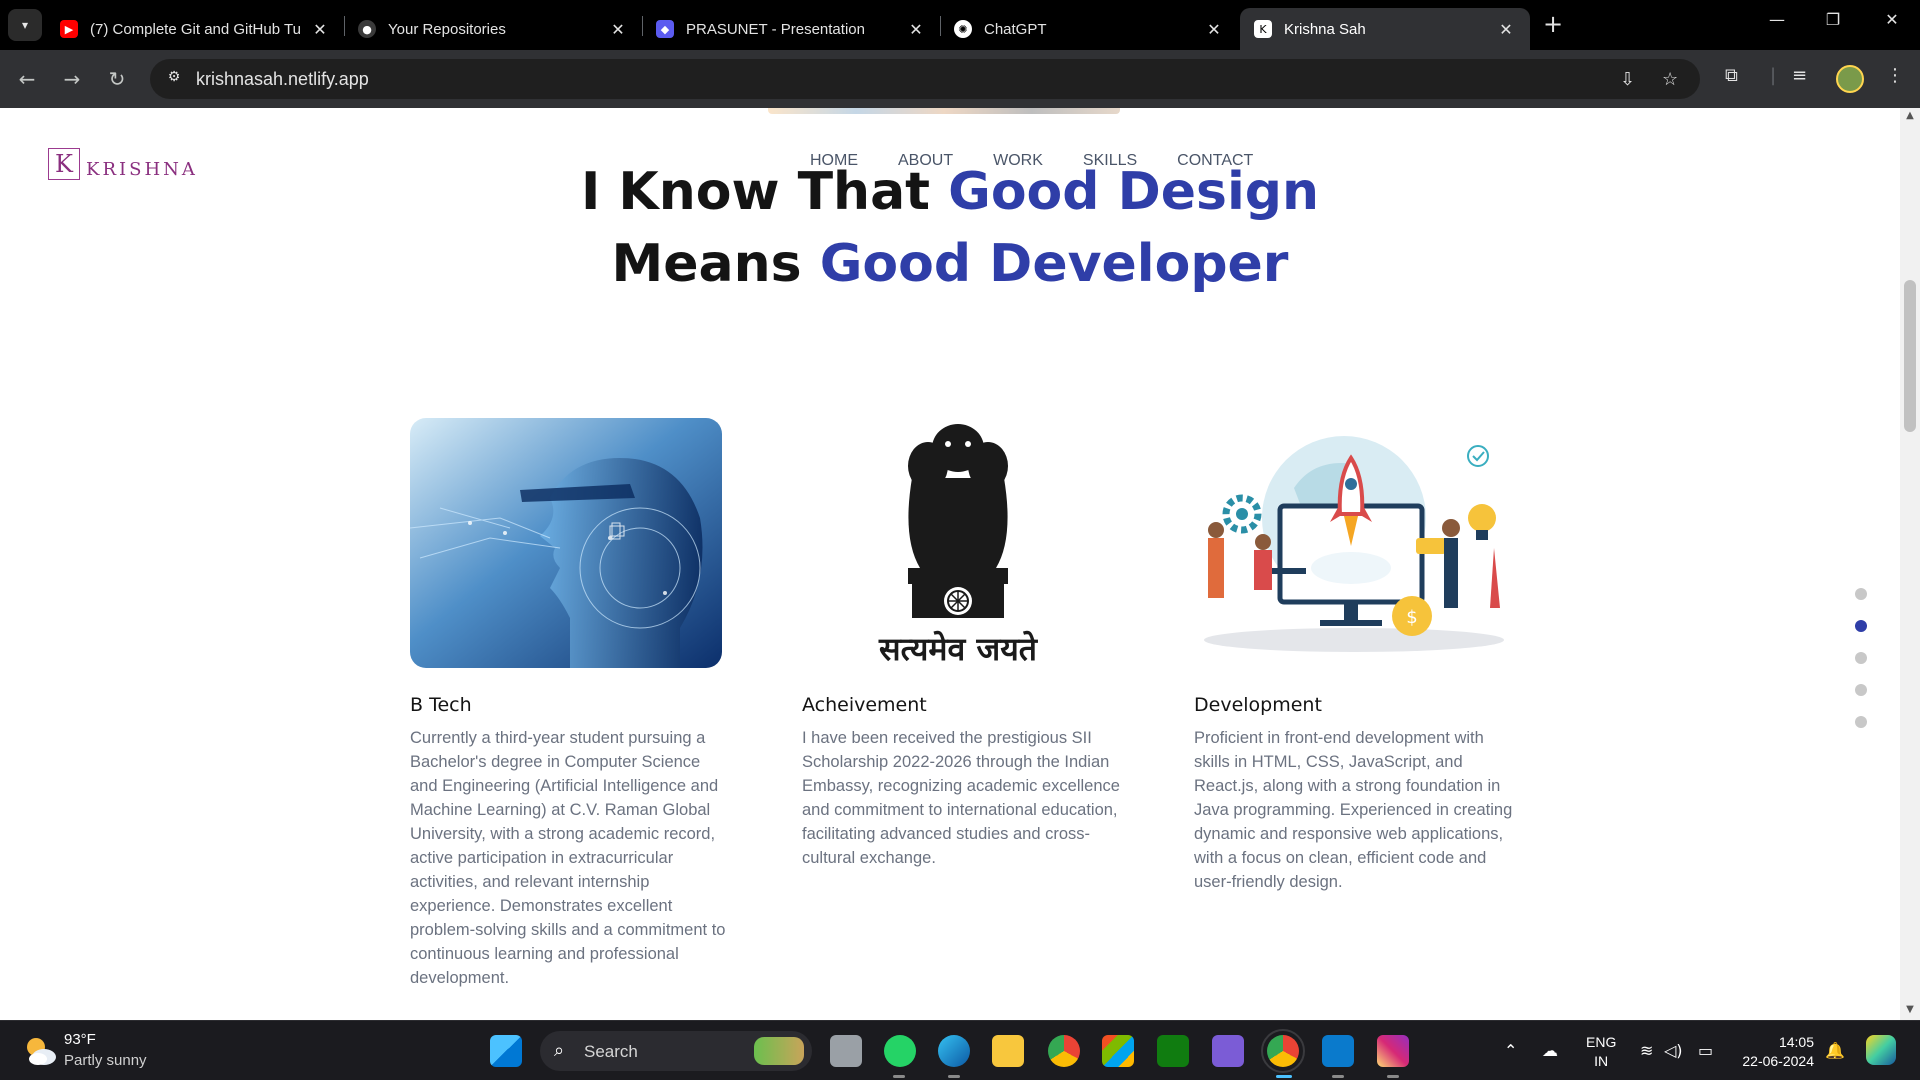  Describe the element at coordinates (1089, 29) in the screenshot. I see `tab-chatgpt: ✺ ChatGPT ✕` at that location.